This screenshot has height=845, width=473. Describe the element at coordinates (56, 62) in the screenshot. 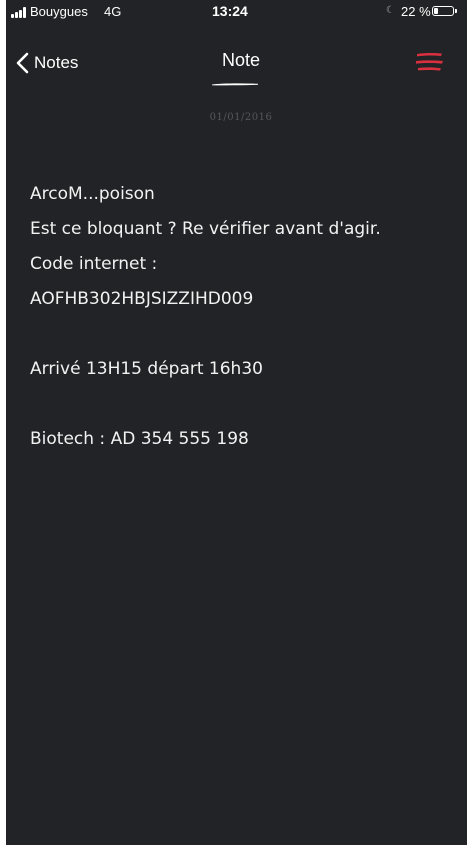

I see `back-button-label: Notes` at that location.